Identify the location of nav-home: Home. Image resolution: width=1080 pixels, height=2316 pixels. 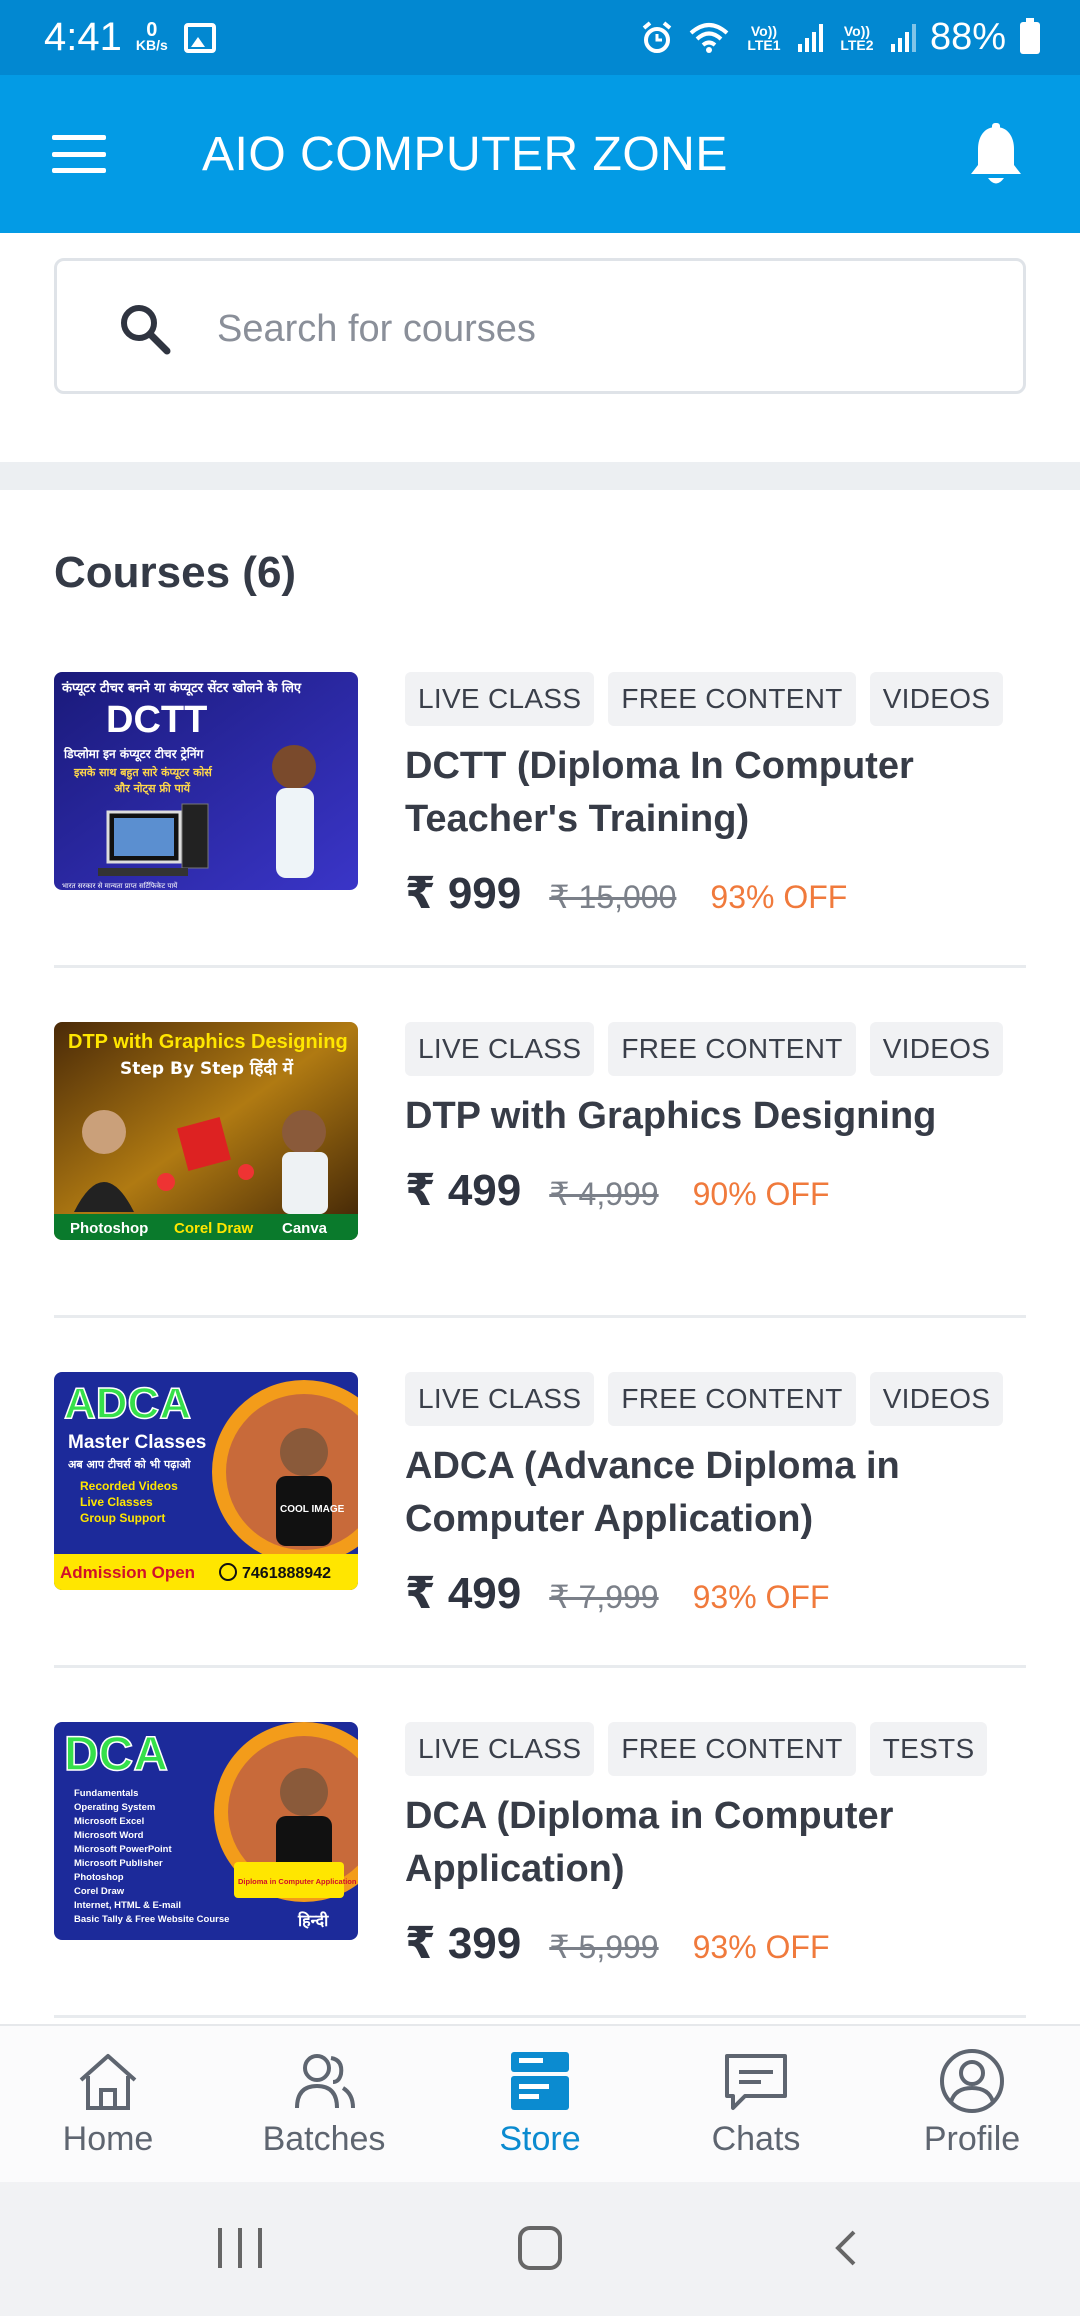
(108, 2104).